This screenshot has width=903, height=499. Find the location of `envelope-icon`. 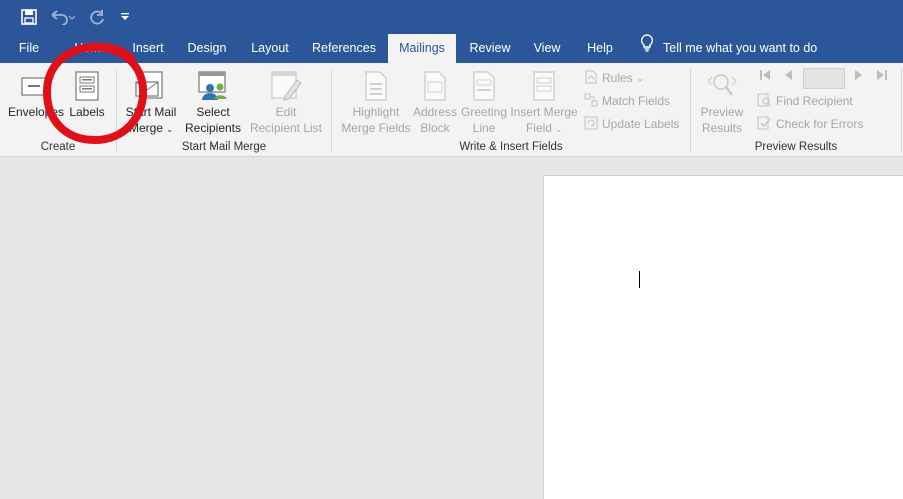

envelope-icon is located at coordinates (36, 86).